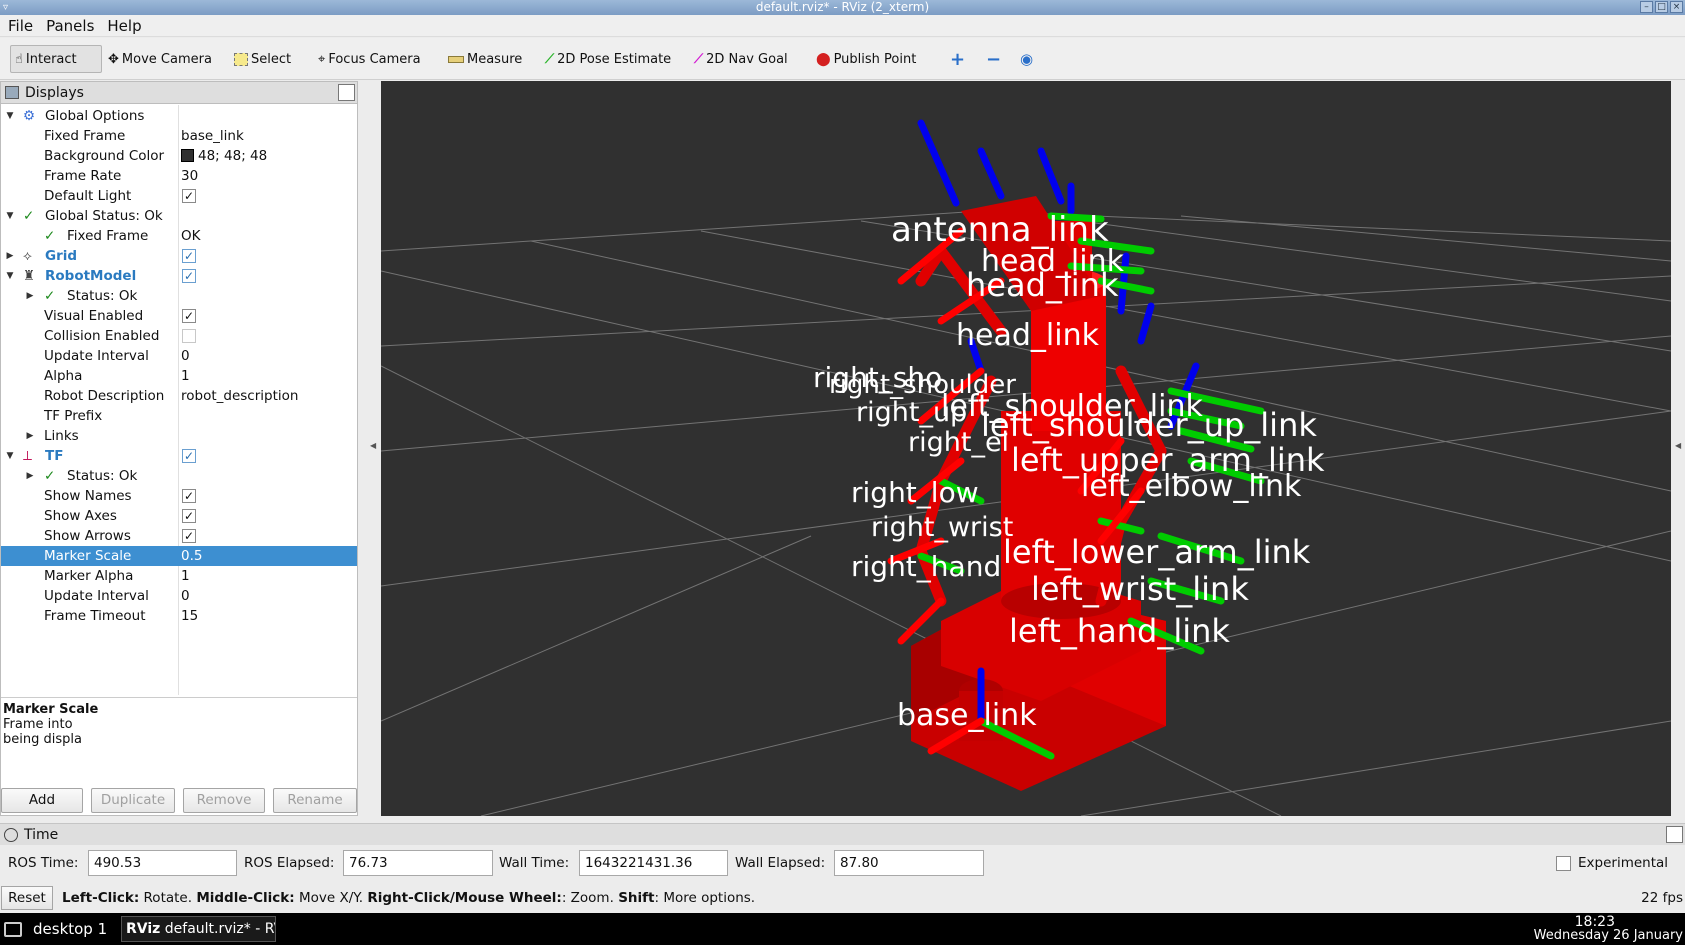 The width and height of the screenshot is (1685, 945). I want to click on tree-row-visual-enabled: Visual Enabled ✓, so click(179, 316).